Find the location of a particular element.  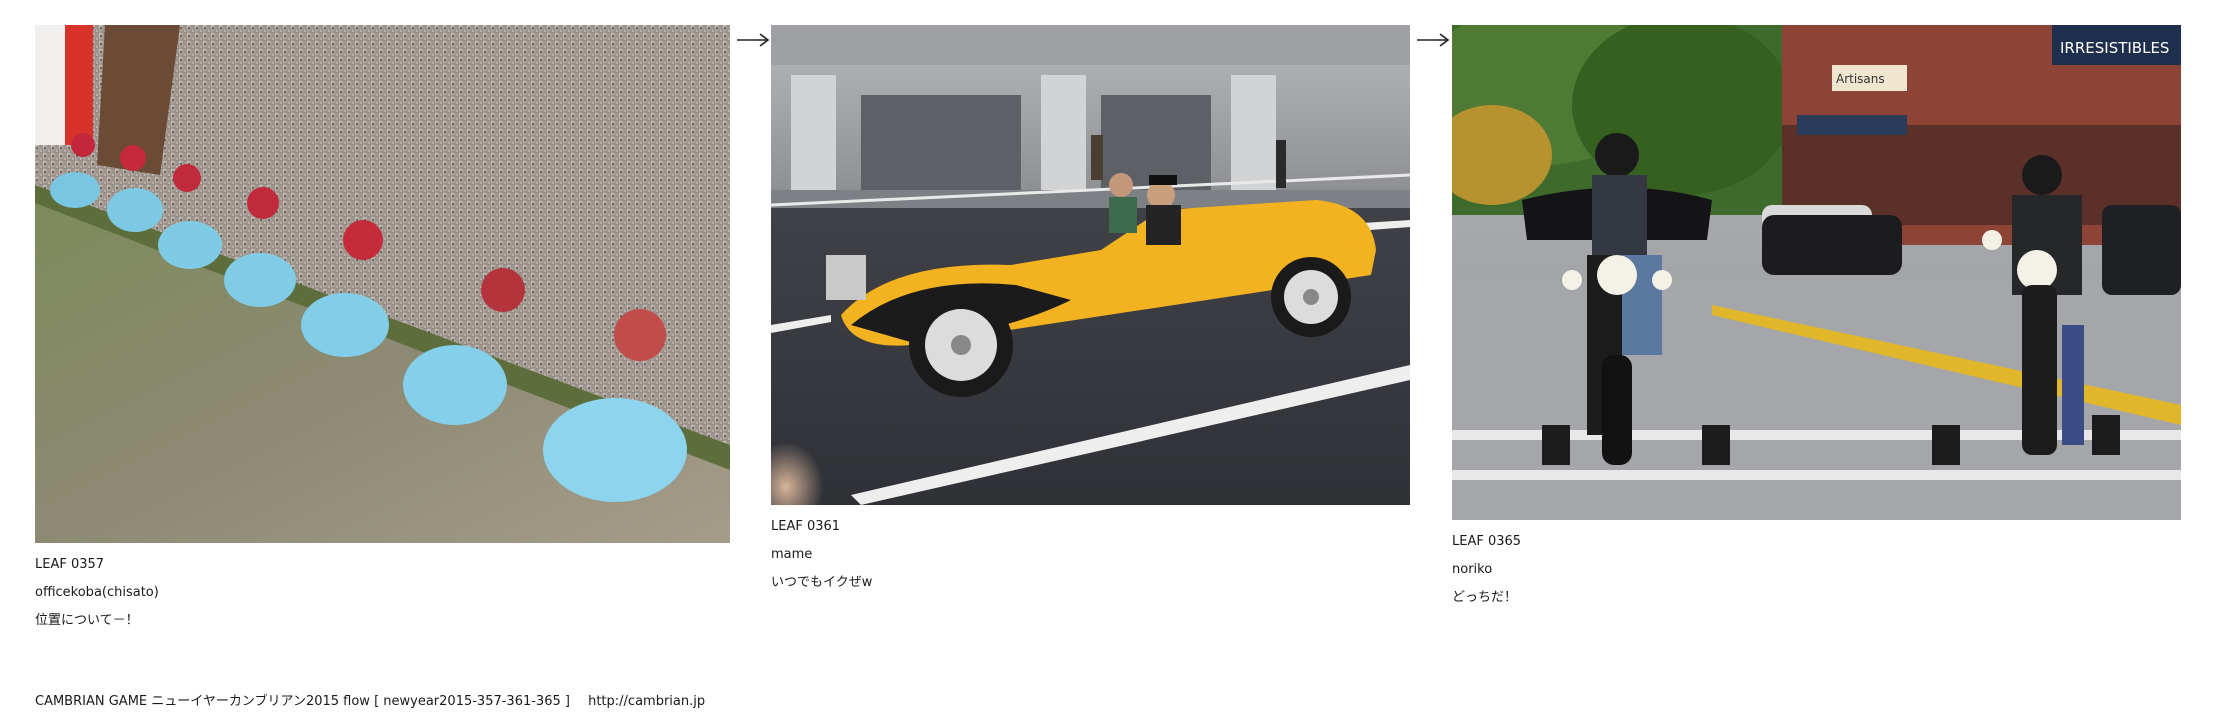

leaf-number: LEAF 0357 is located at coordinates (382, 565).